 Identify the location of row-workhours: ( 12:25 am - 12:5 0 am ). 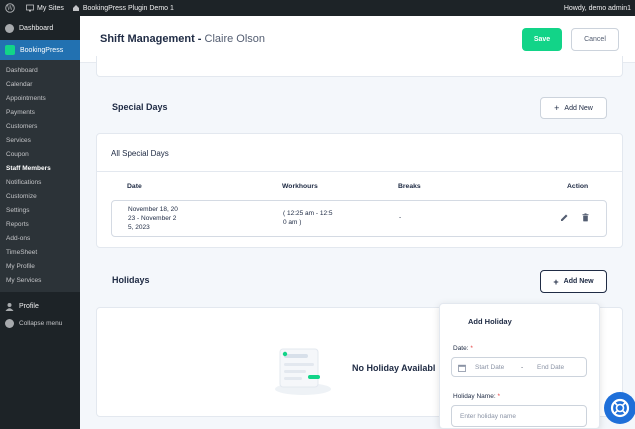
(308, 218).